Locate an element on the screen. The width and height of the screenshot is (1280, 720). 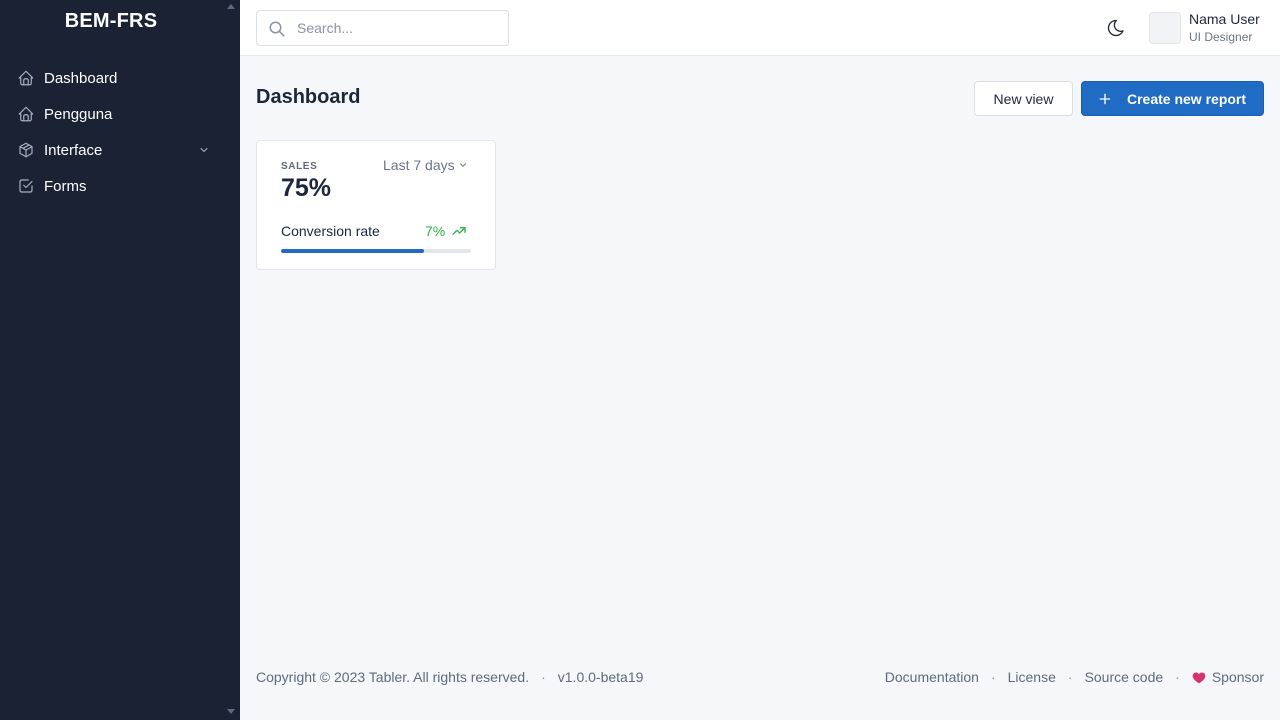
sidebar-item-forms: Forms is located at coordinates (120, 186).